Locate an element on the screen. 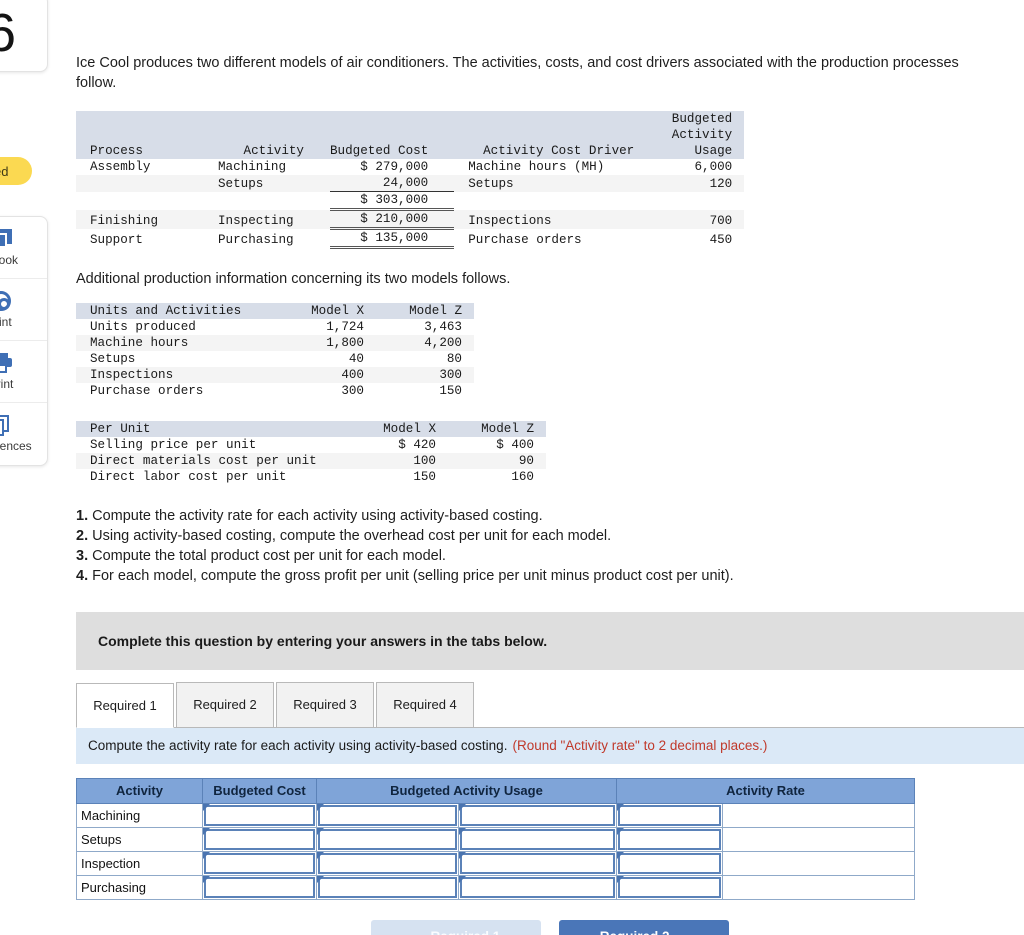 The image size is (1024, 935). next-required-button: Required 2 › is located at coordinates (644, 927).